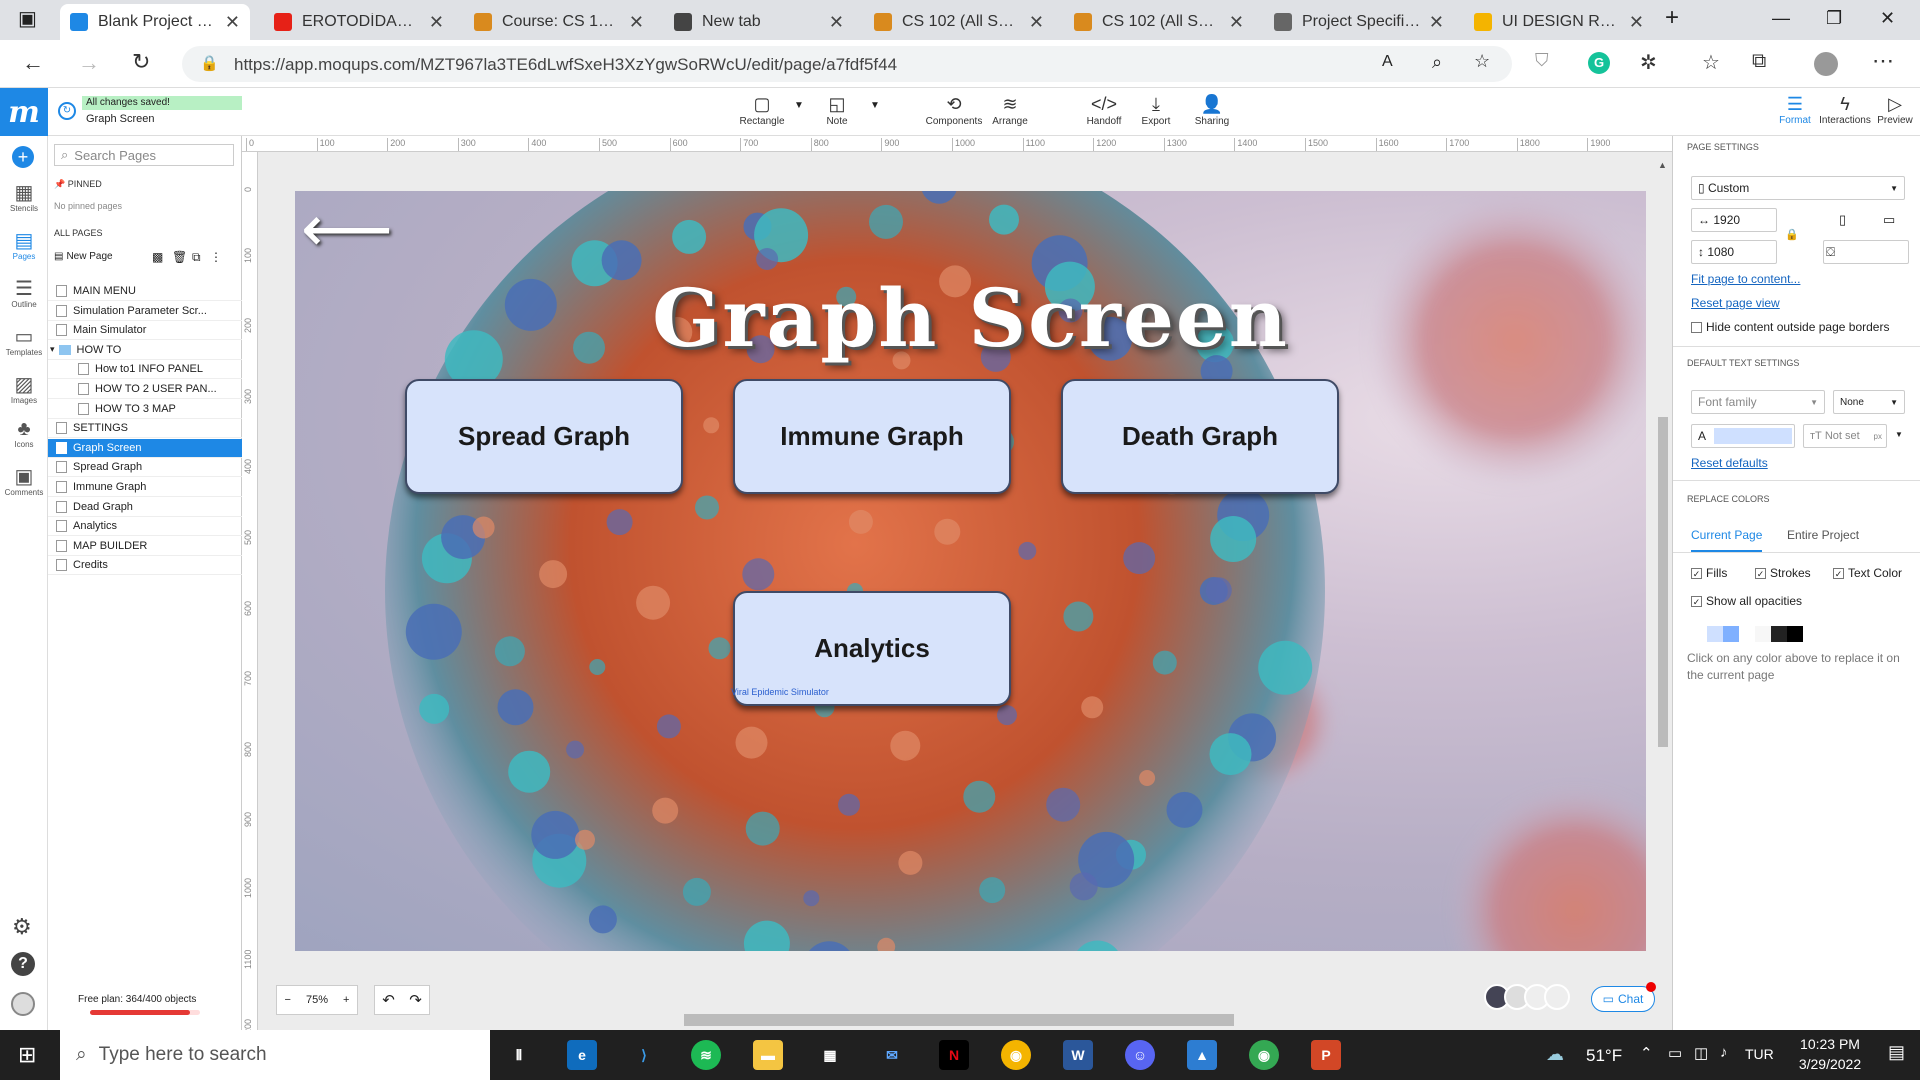 This screenshot has width=1920, height=1080. Describe the element at coordinates (415, 1000) in the screenshot. I see `redo-icon: ↷` at that location.